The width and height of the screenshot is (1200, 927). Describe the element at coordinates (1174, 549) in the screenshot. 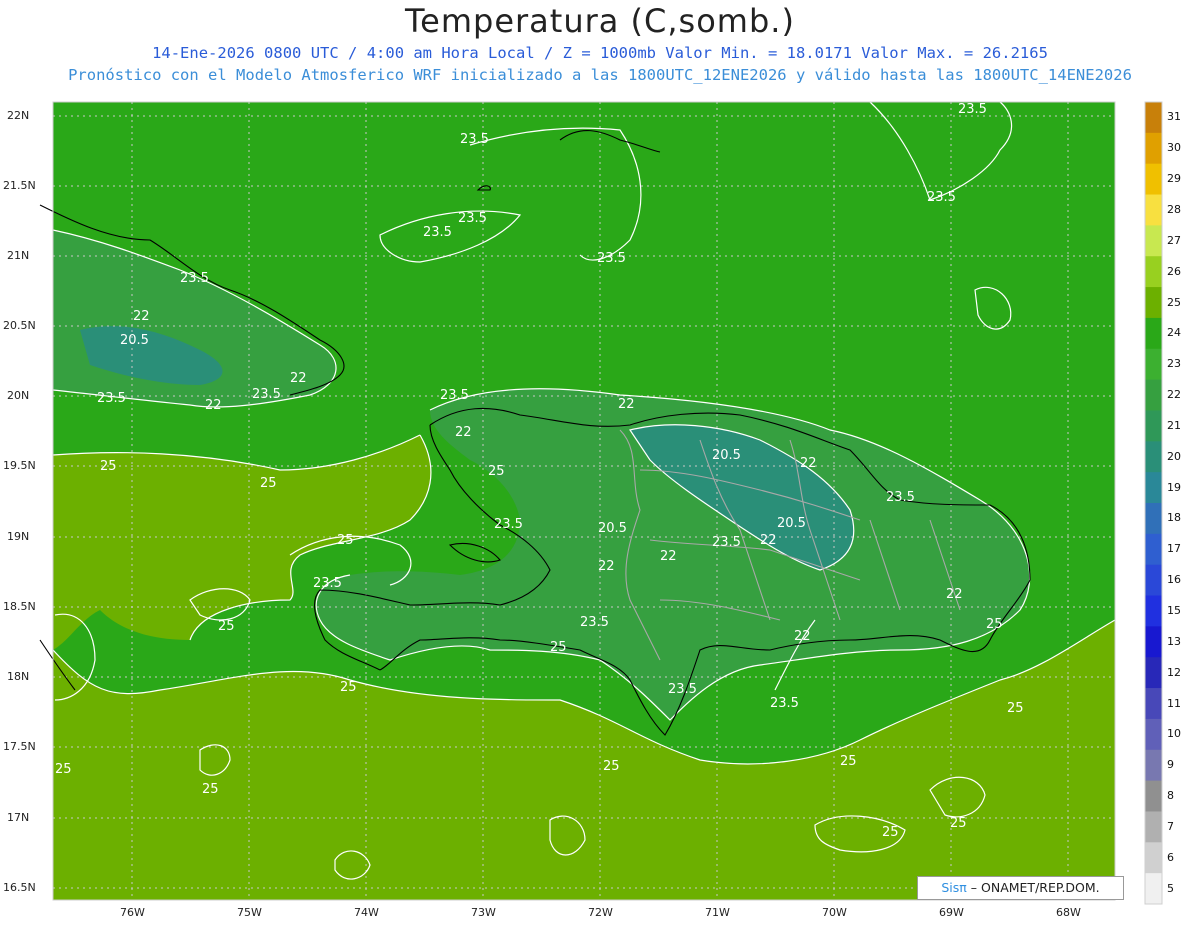

I see `colorbar-label: 17` at that location.